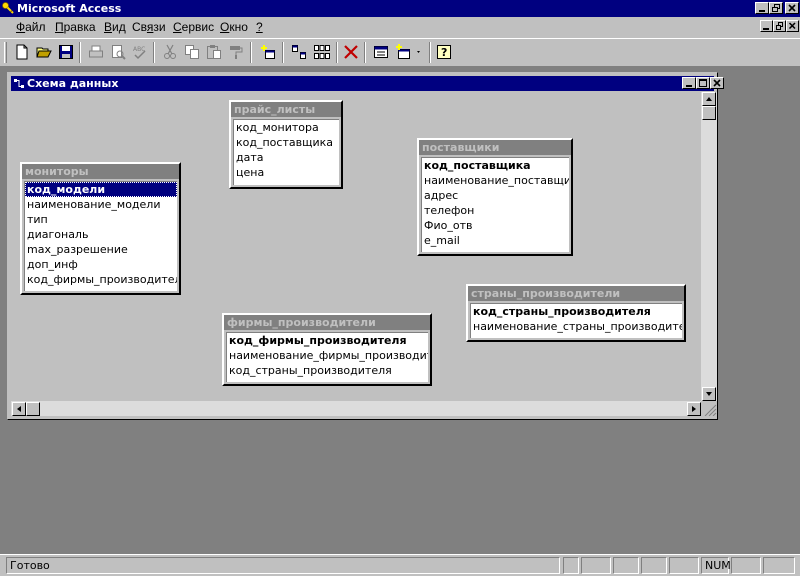 The width and height of the screenshot is (800, 576). I want to click on field-item-primary-key: код_поставщика, so click(495, 165).